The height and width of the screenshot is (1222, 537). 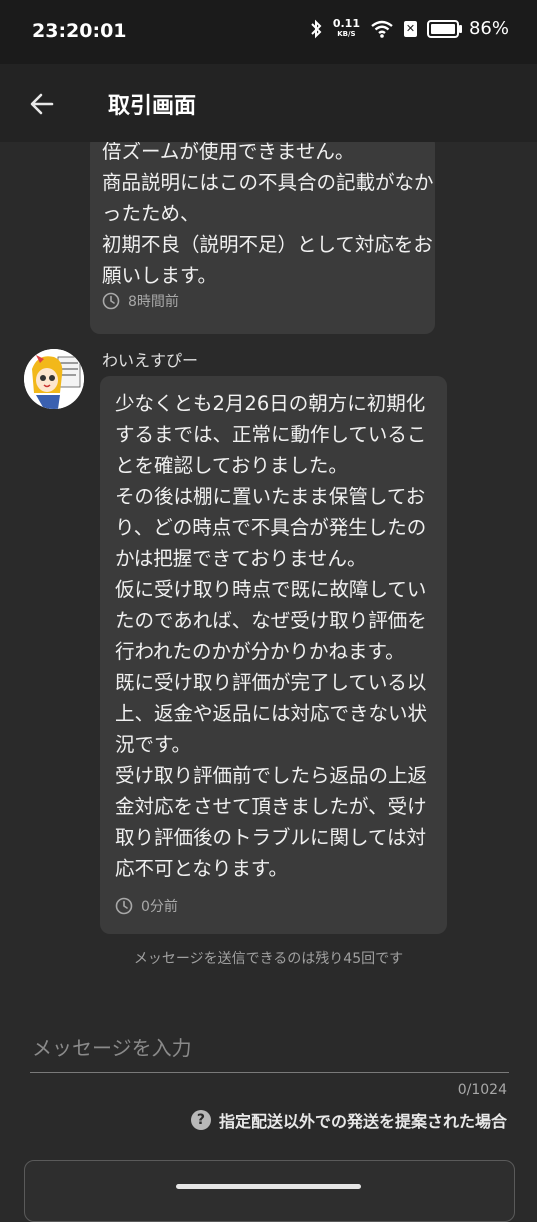 I want to click on sender-name: わいえすぴー, so click(x=150, y=360).